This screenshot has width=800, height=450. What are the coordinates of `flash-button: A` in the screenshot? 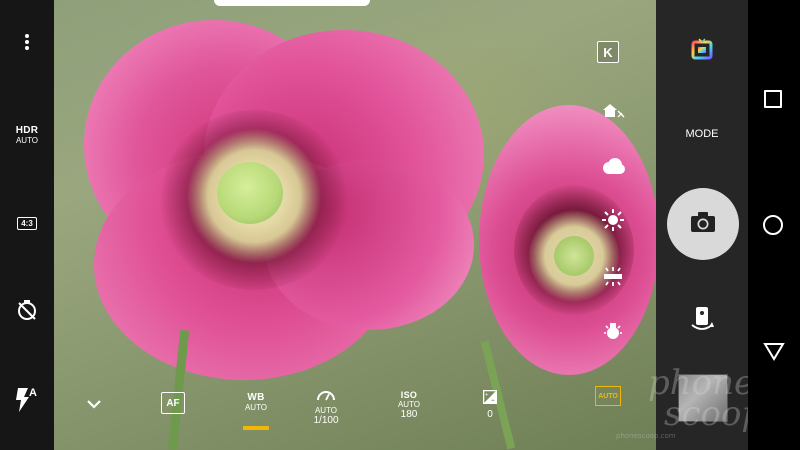 It's located at (27, 400).